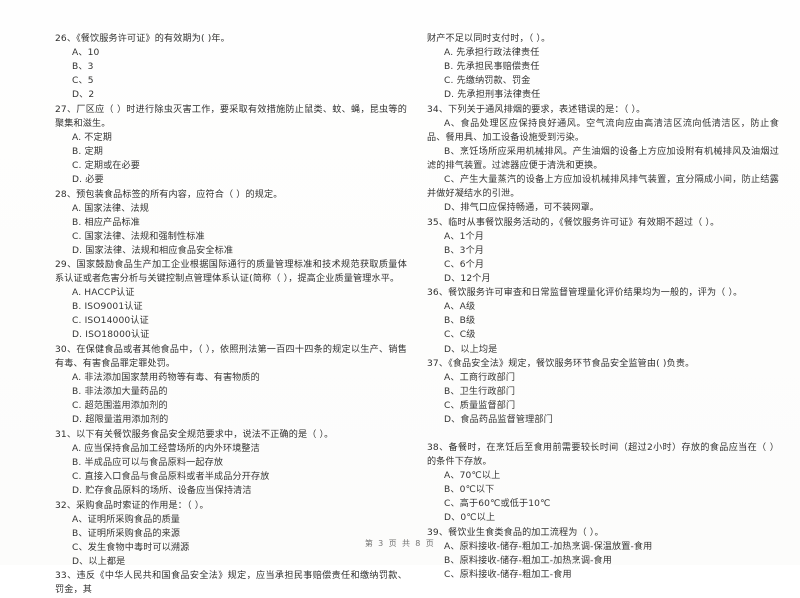  Describe the element at coordinates (480, 392) in the screenshot. I see `option-b: B、卫生行政部门` at that location.